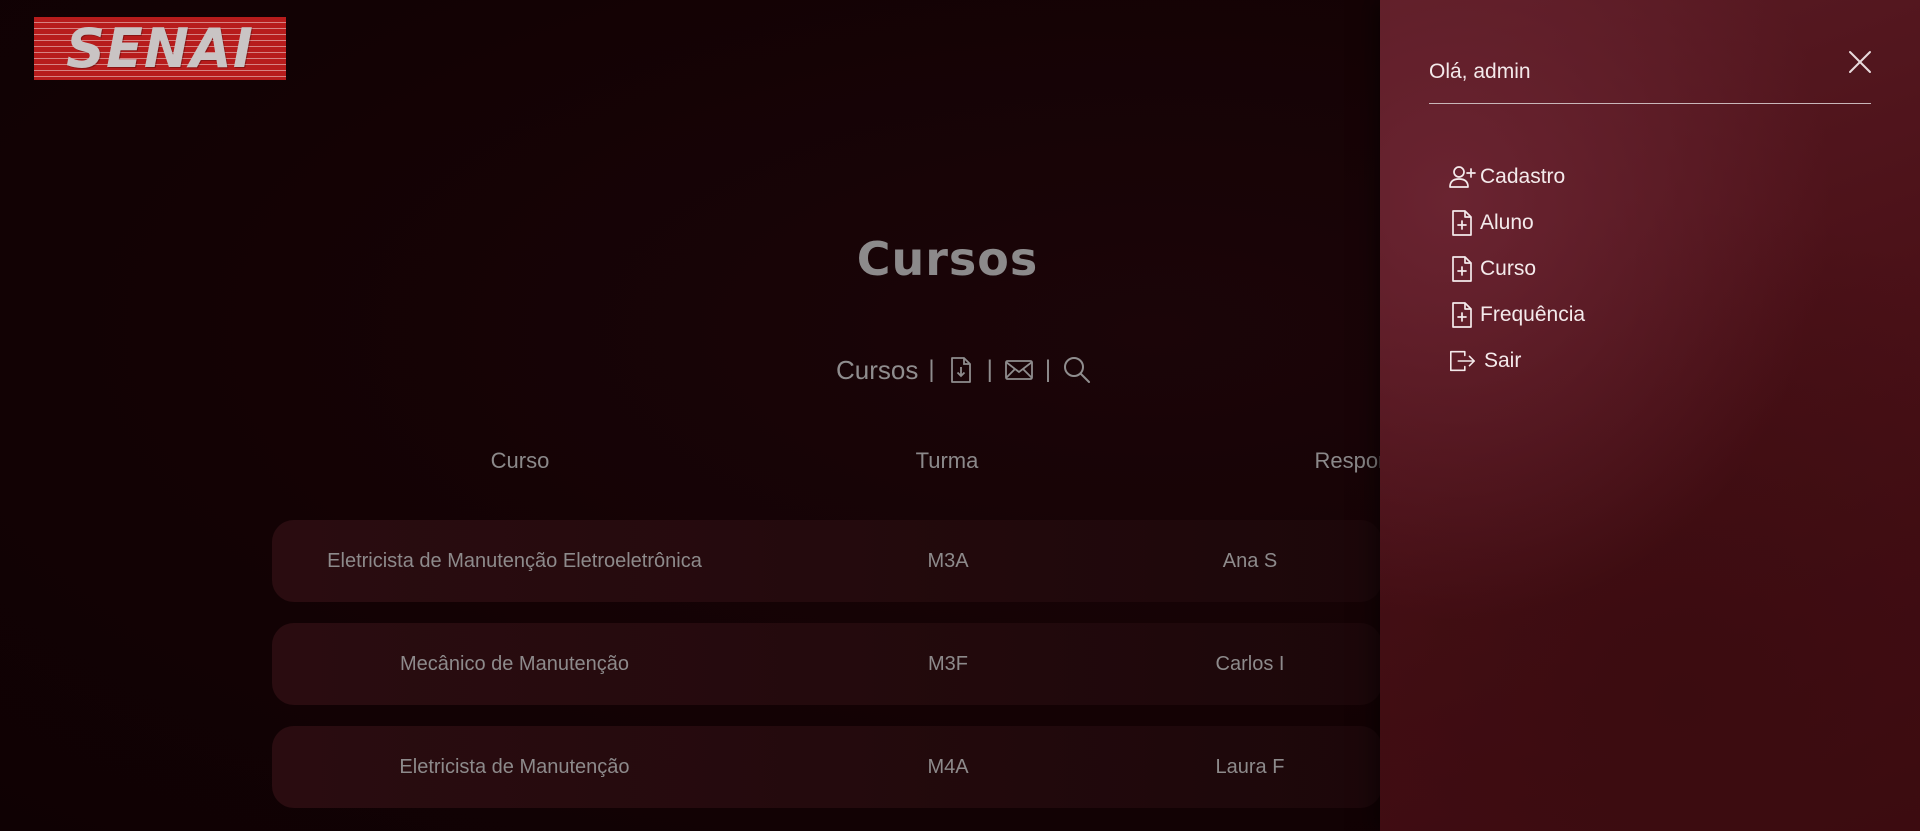 The image size is (1920, 831). Describe the element at coordinates (827, 767) in the screenshot. I see `table-row: Eletricista de Manutenção M4A Laura F` at that location.